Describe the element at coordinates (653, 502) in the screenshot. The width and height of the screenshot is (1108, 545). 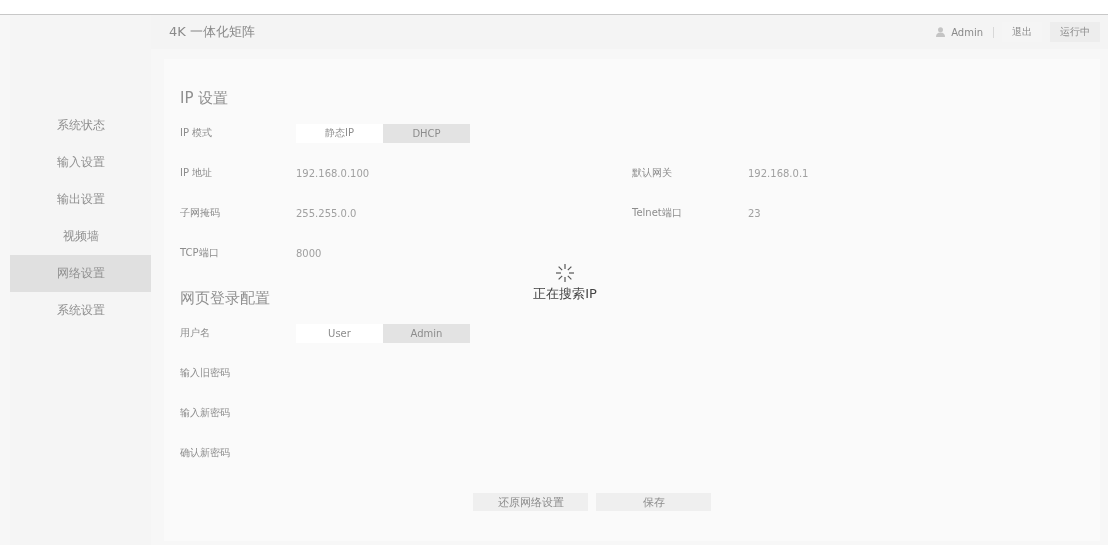
I see `action-button: 保存` at that location.